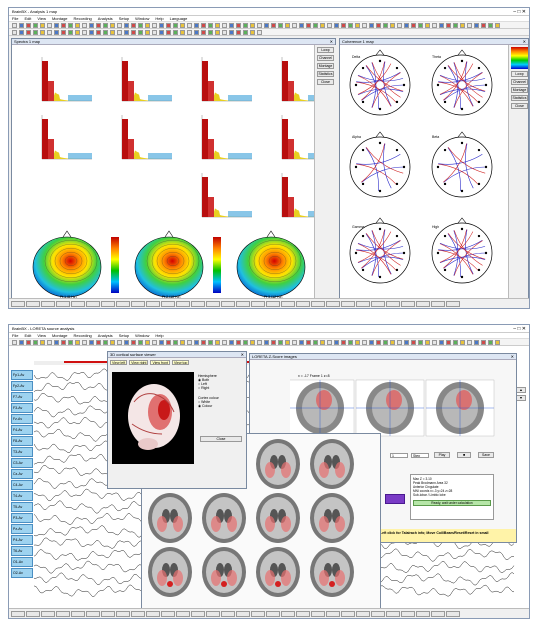 This screenshot has height=627, width=542. What do you see at coordinates (83, 18) in the screenshot?
I see `menu-item: Recording` at bounding box center [83, 18].